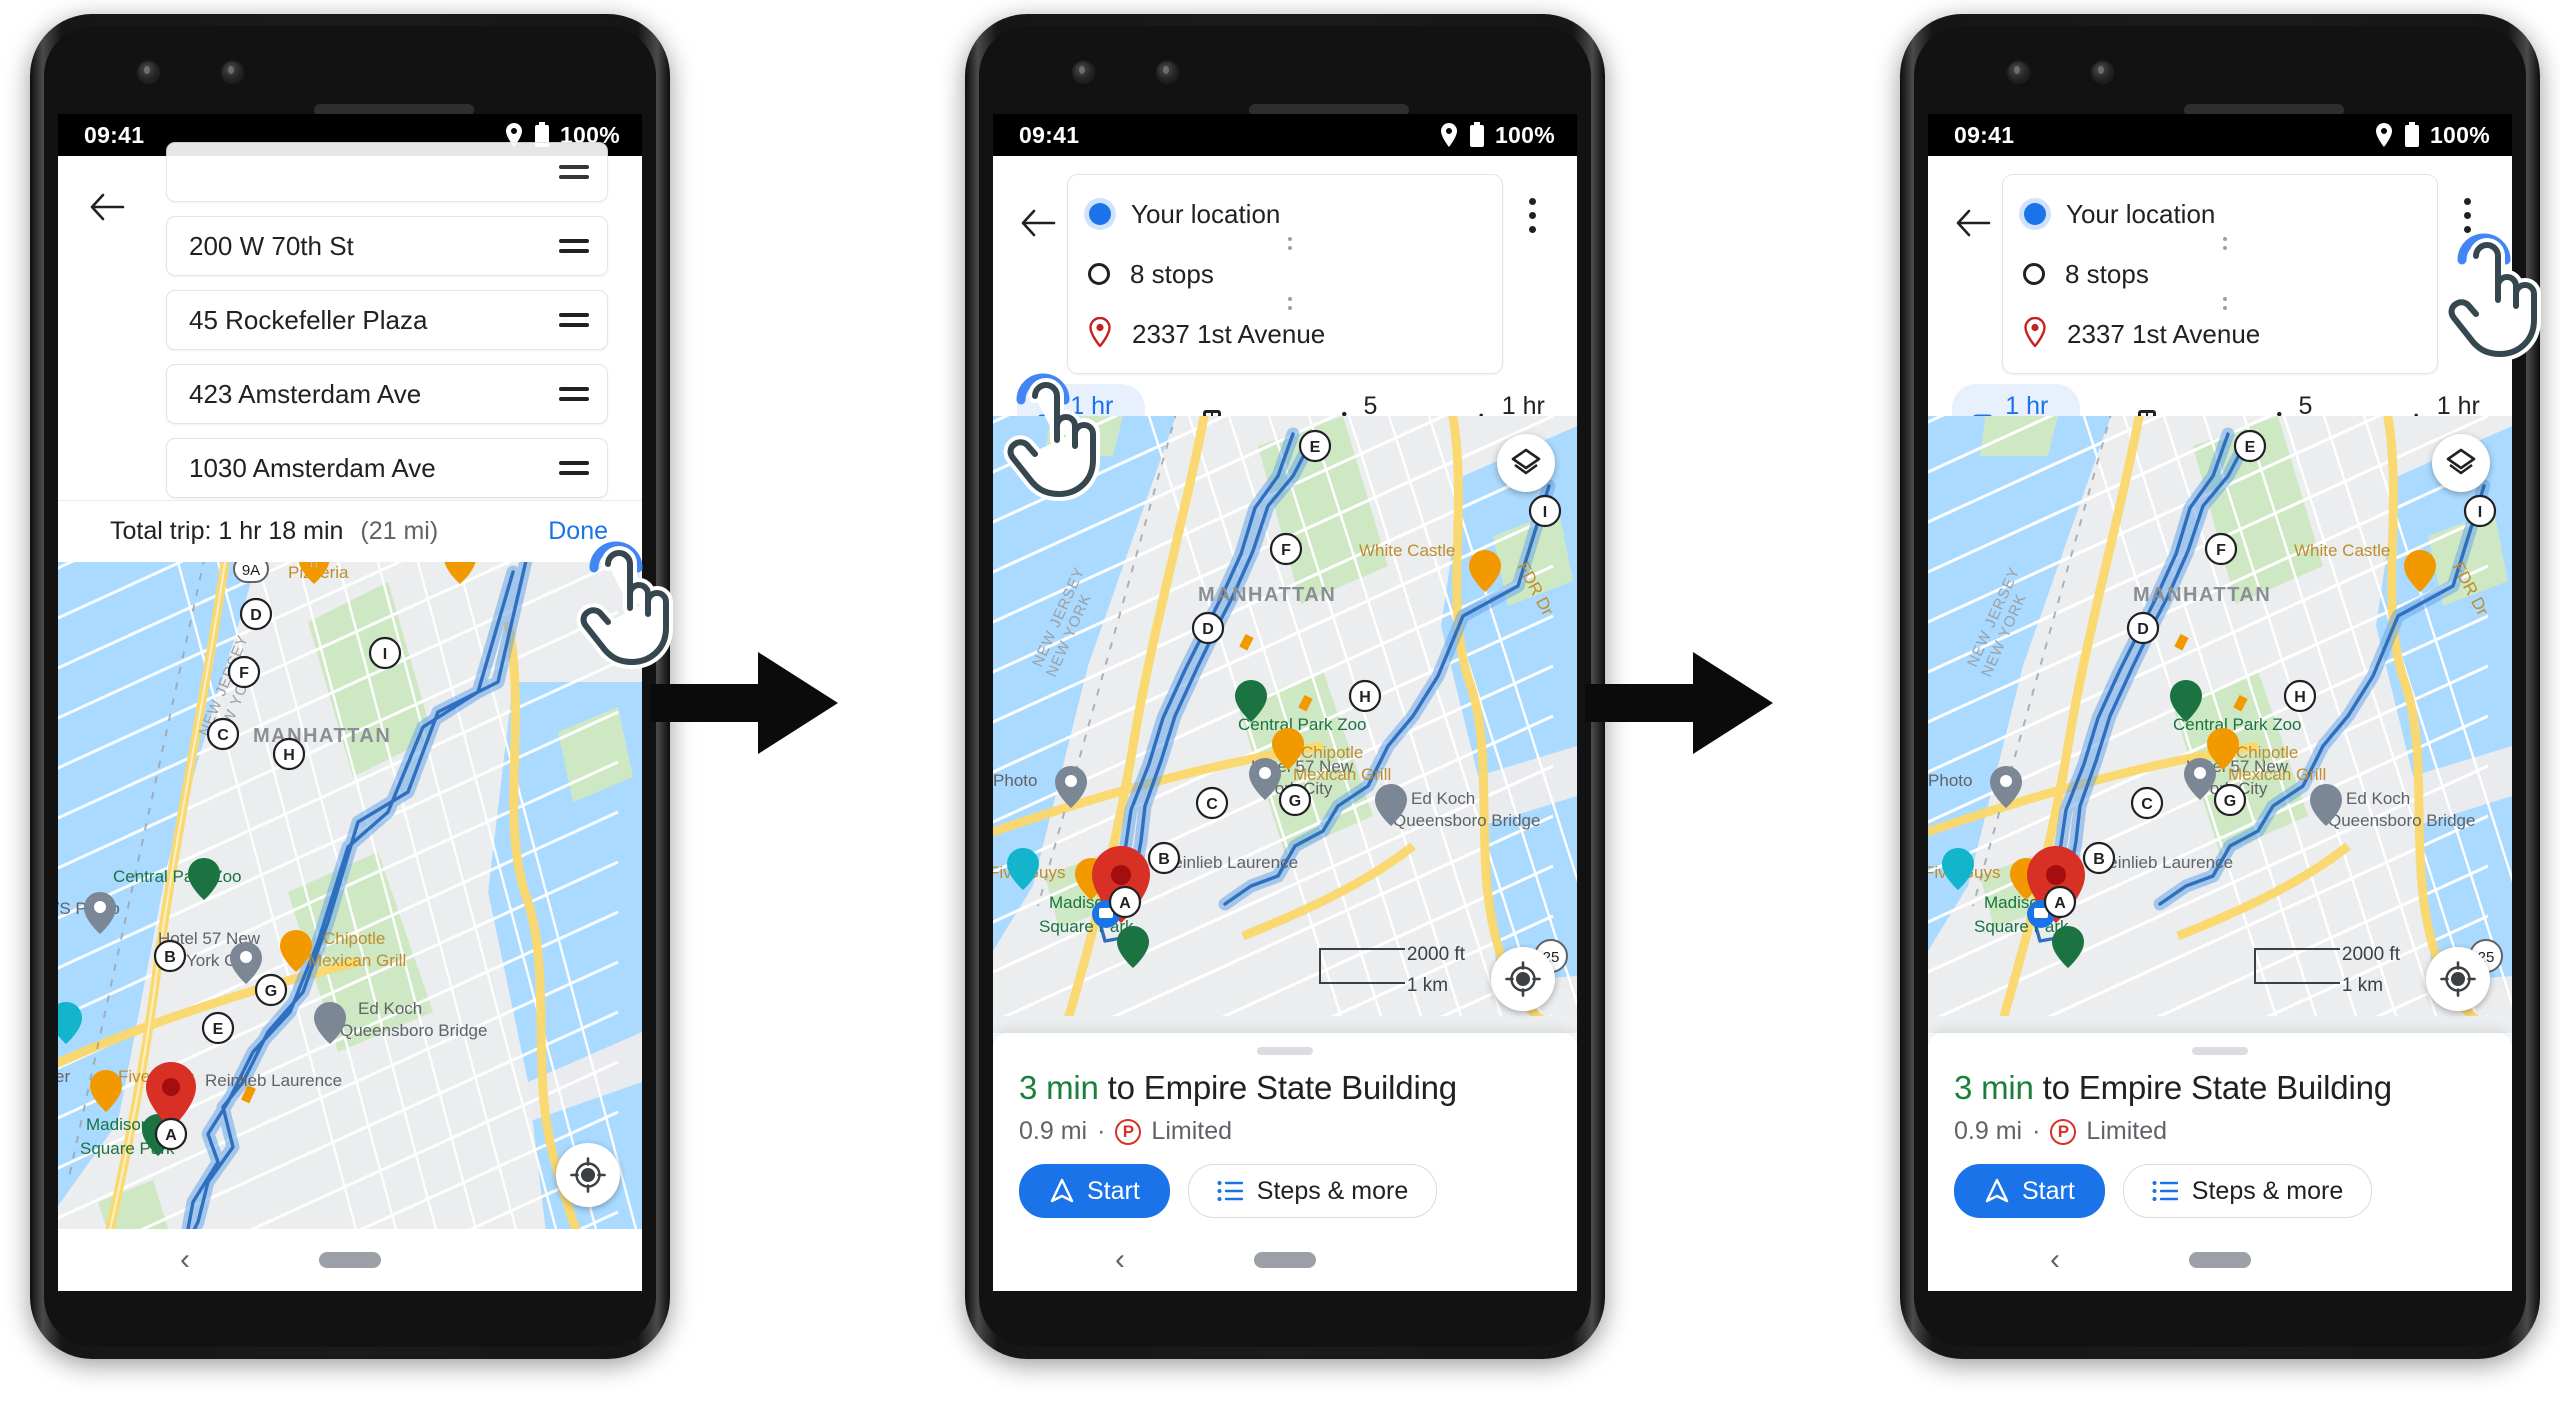  Describe the element at coordinates (2401, 820) in the screenshot. I see `svg-text: Queensboro Bridge` at that location.